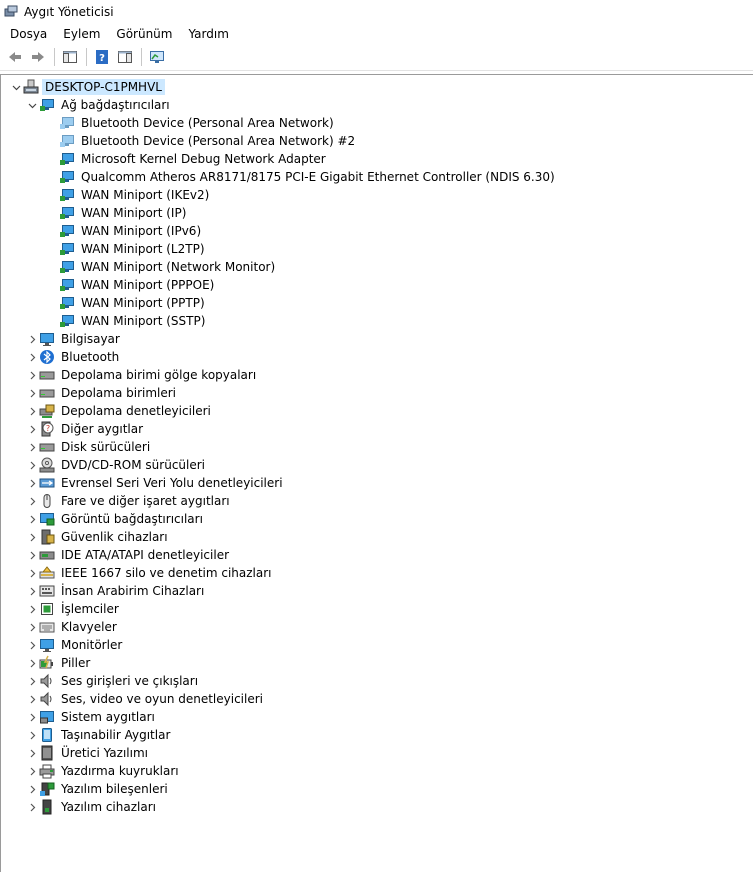  What do you see at coordinates (28, 34) in the screenshot?
I see `menu-file: Dosya` at bounding box center [28, 34].